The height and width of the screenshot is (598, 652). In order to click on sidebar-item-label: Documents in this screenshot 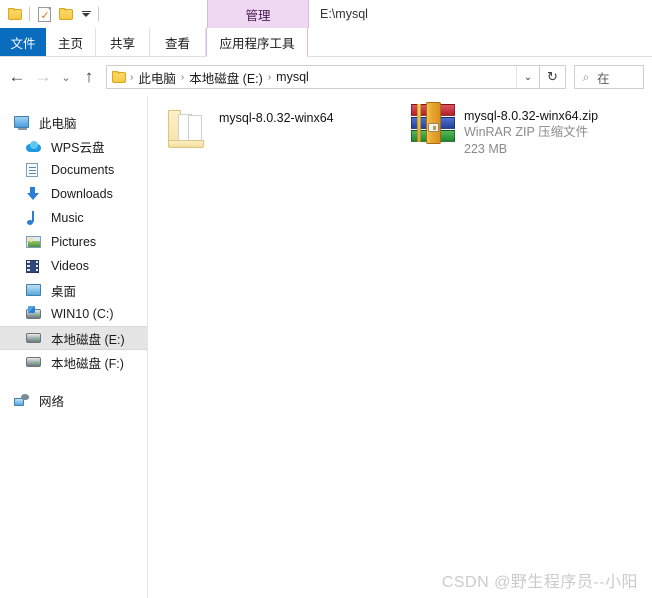, I will do `click(83, 170)`.